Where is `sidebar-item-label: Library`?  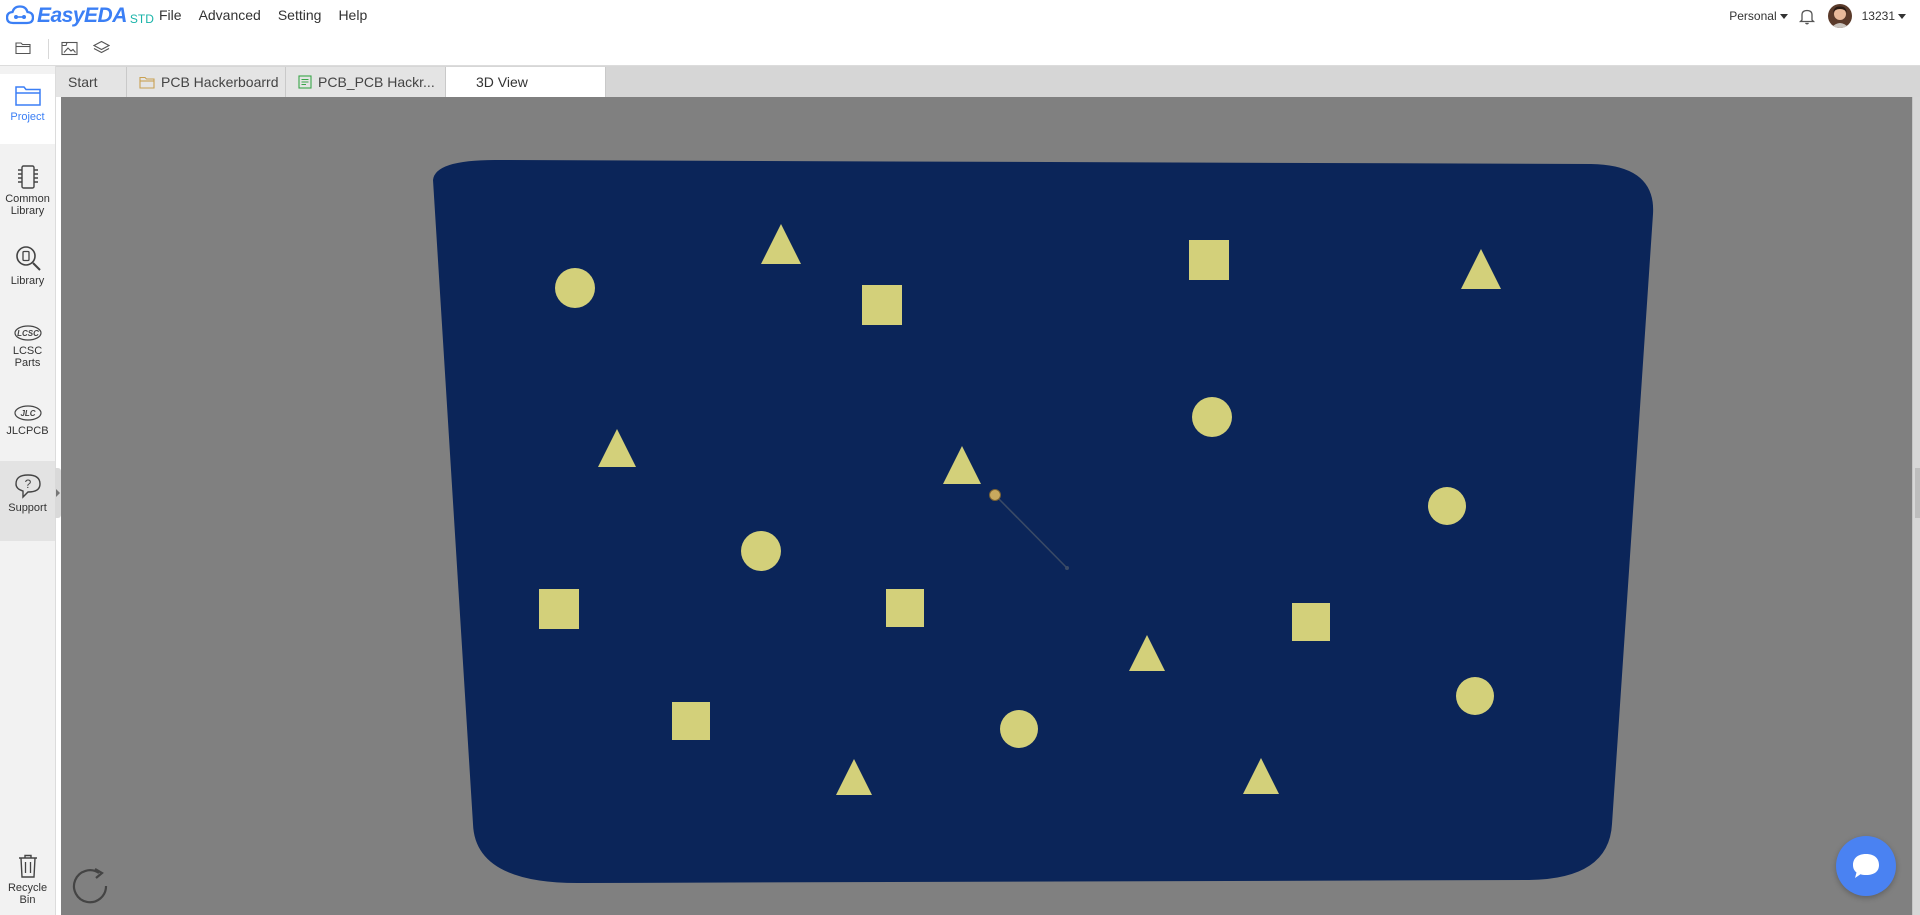 sidebar-item-label: Library is located at coordinates (27, 281).